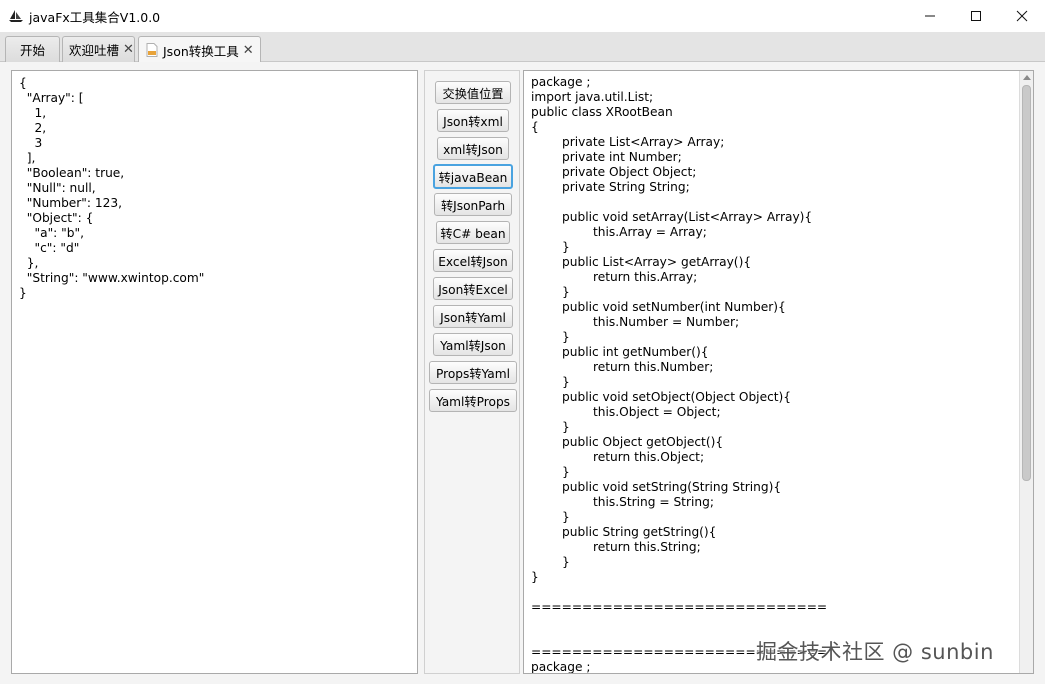 This screenshot has height=684, width=1045. I want to click on minimize-icon, so click(930, 16).